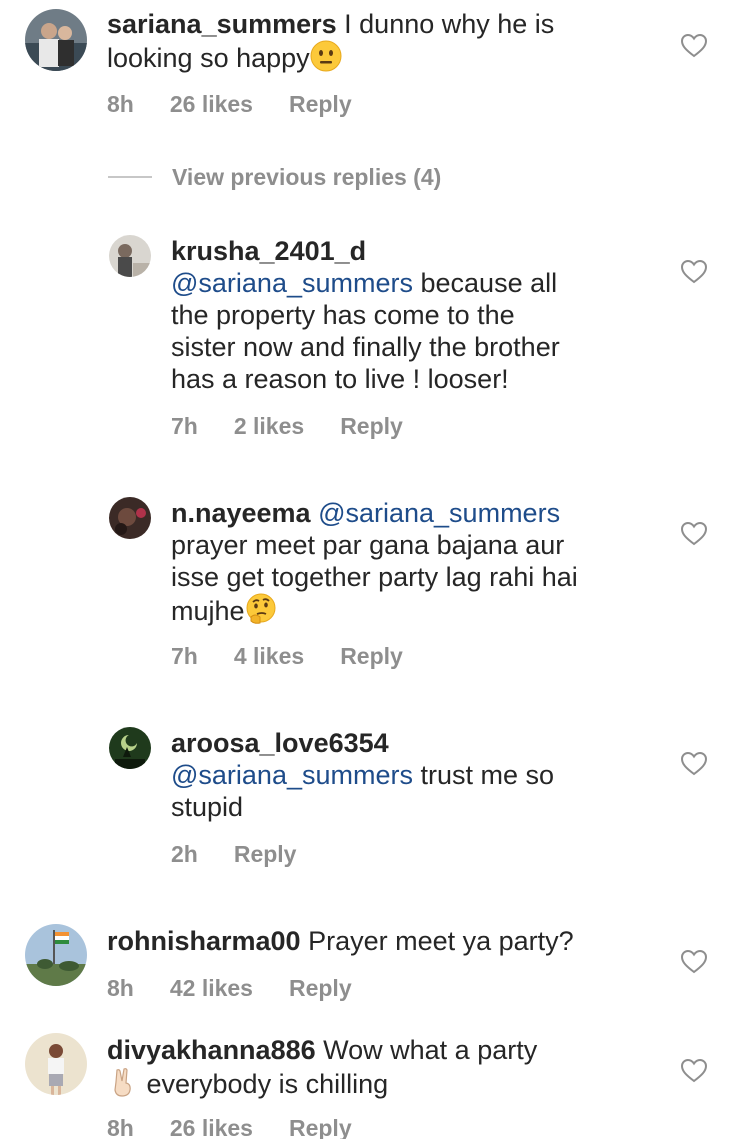 Image resolution: width=750 pixels, height=1139 pixels. I want to click on comment-body: stupid, so click(207, 807).